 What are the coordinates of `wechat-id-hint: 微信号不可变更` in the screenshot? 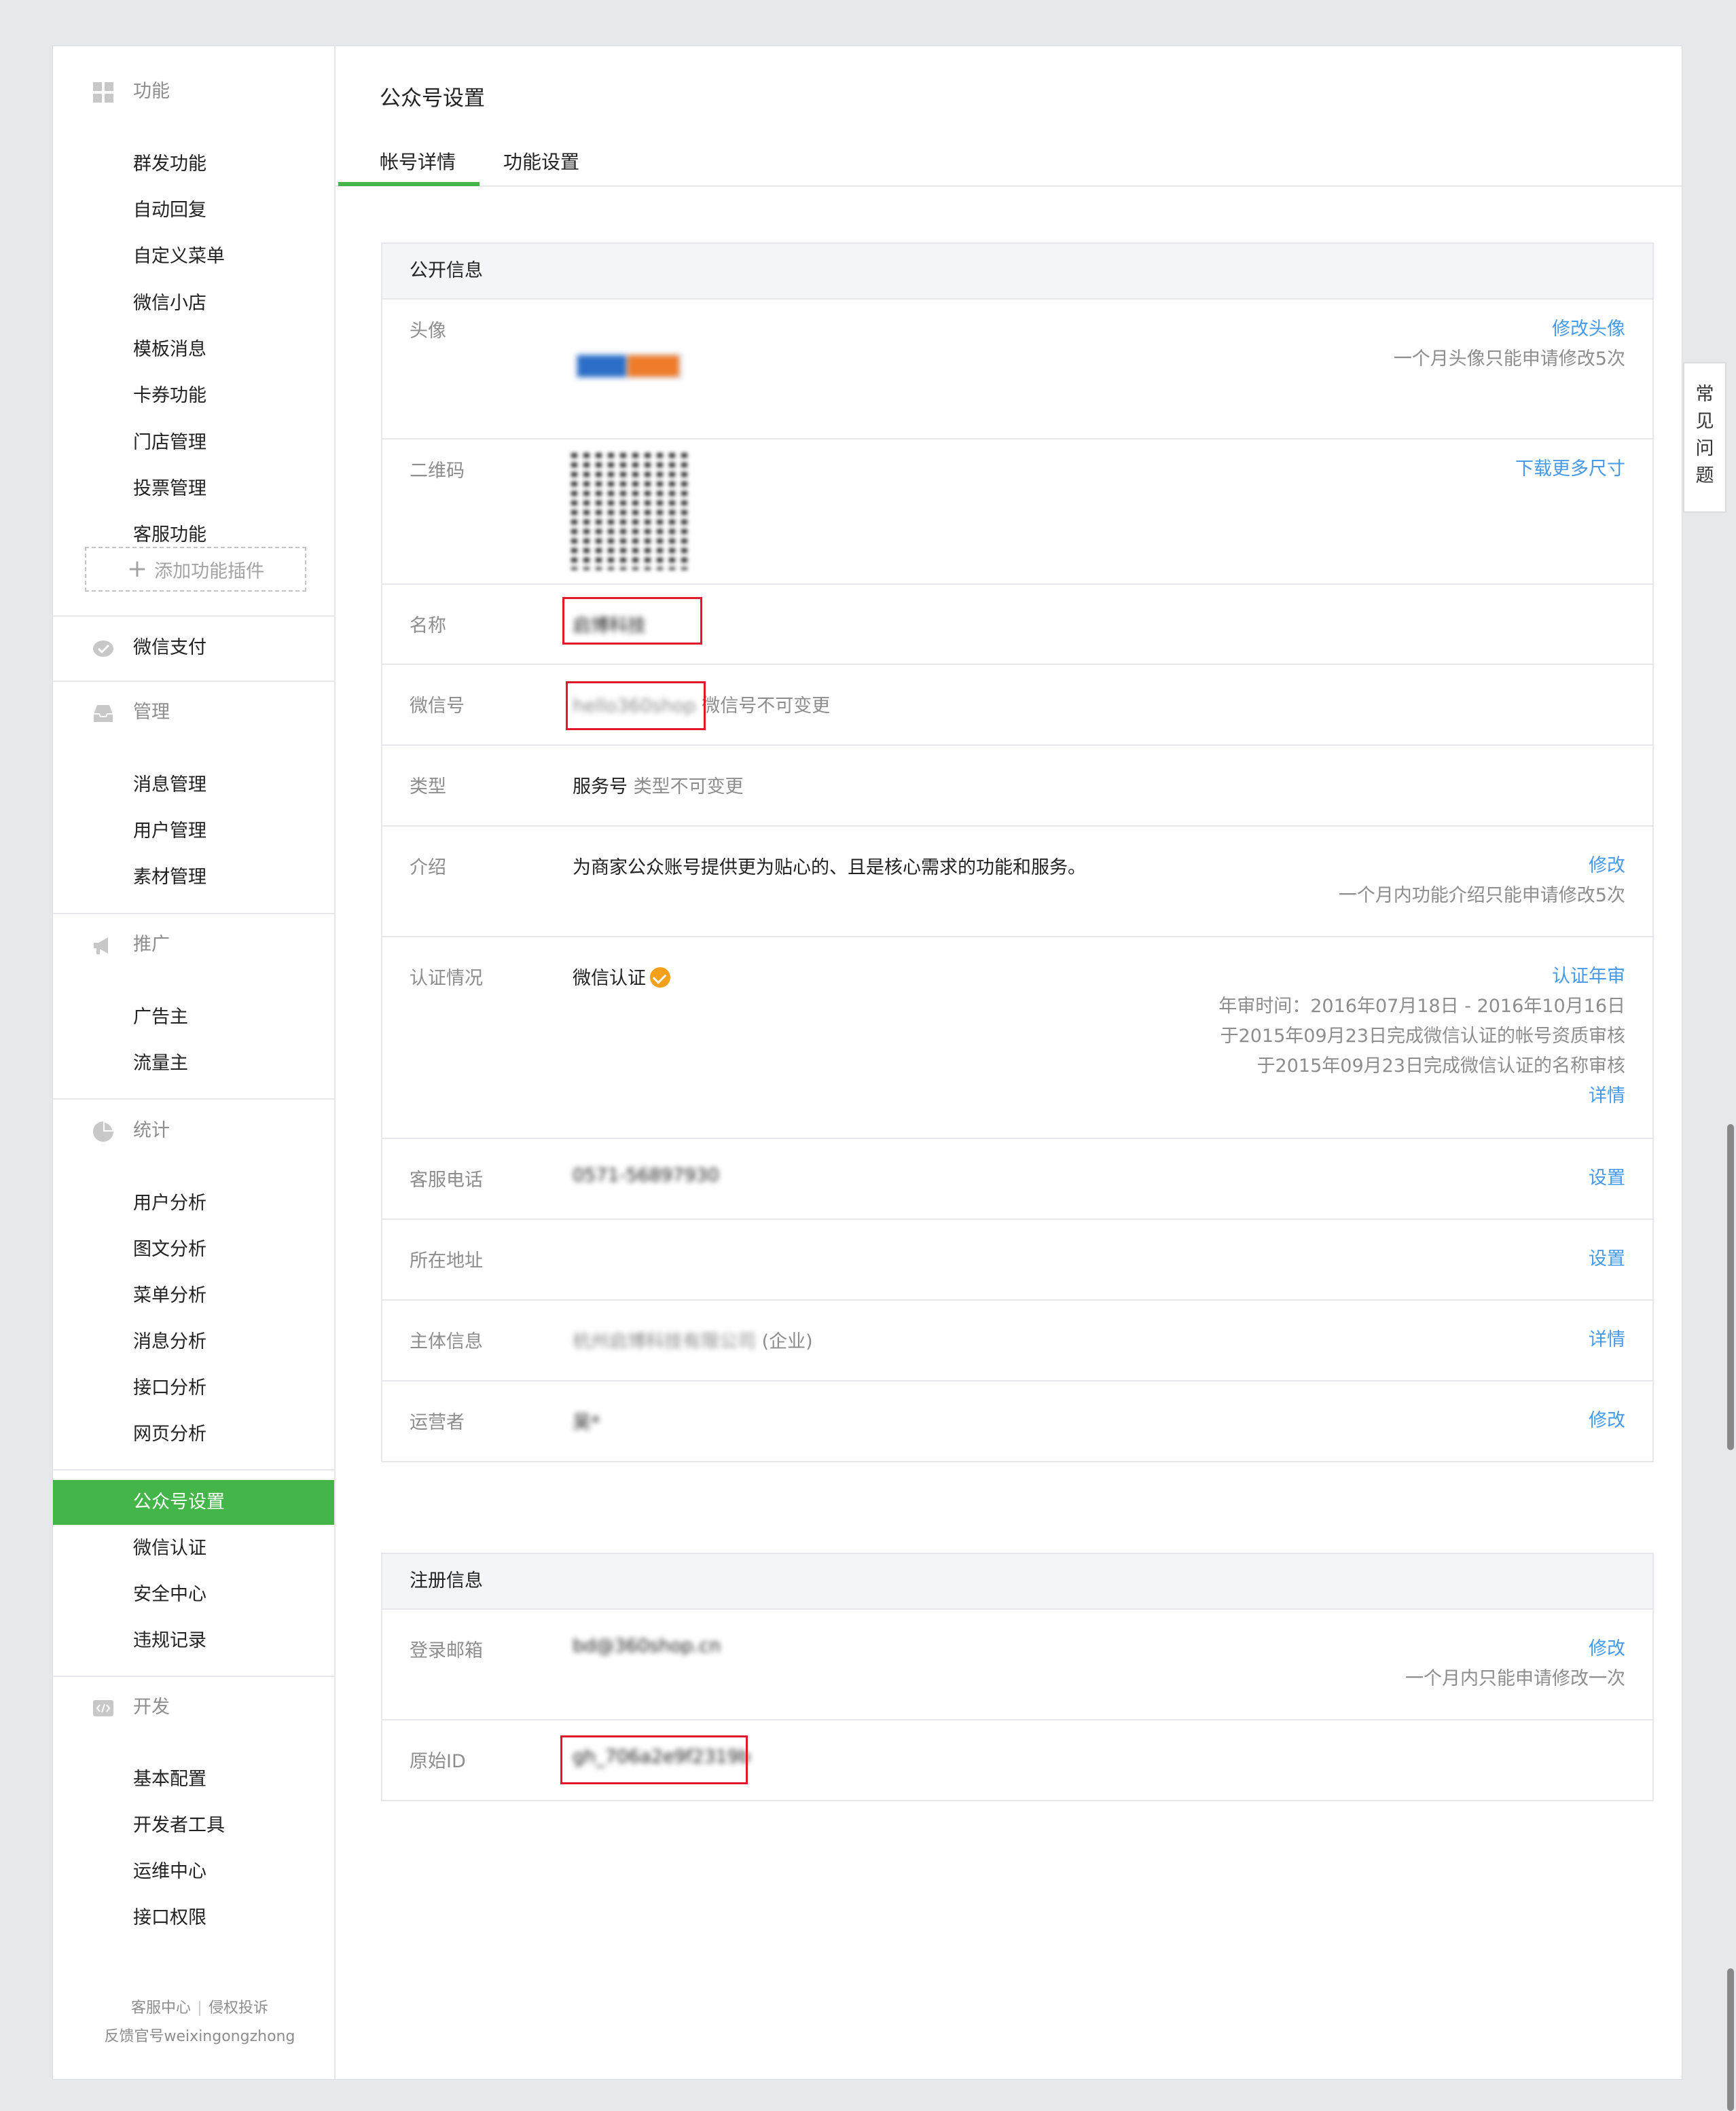 It's located at (766, 706).